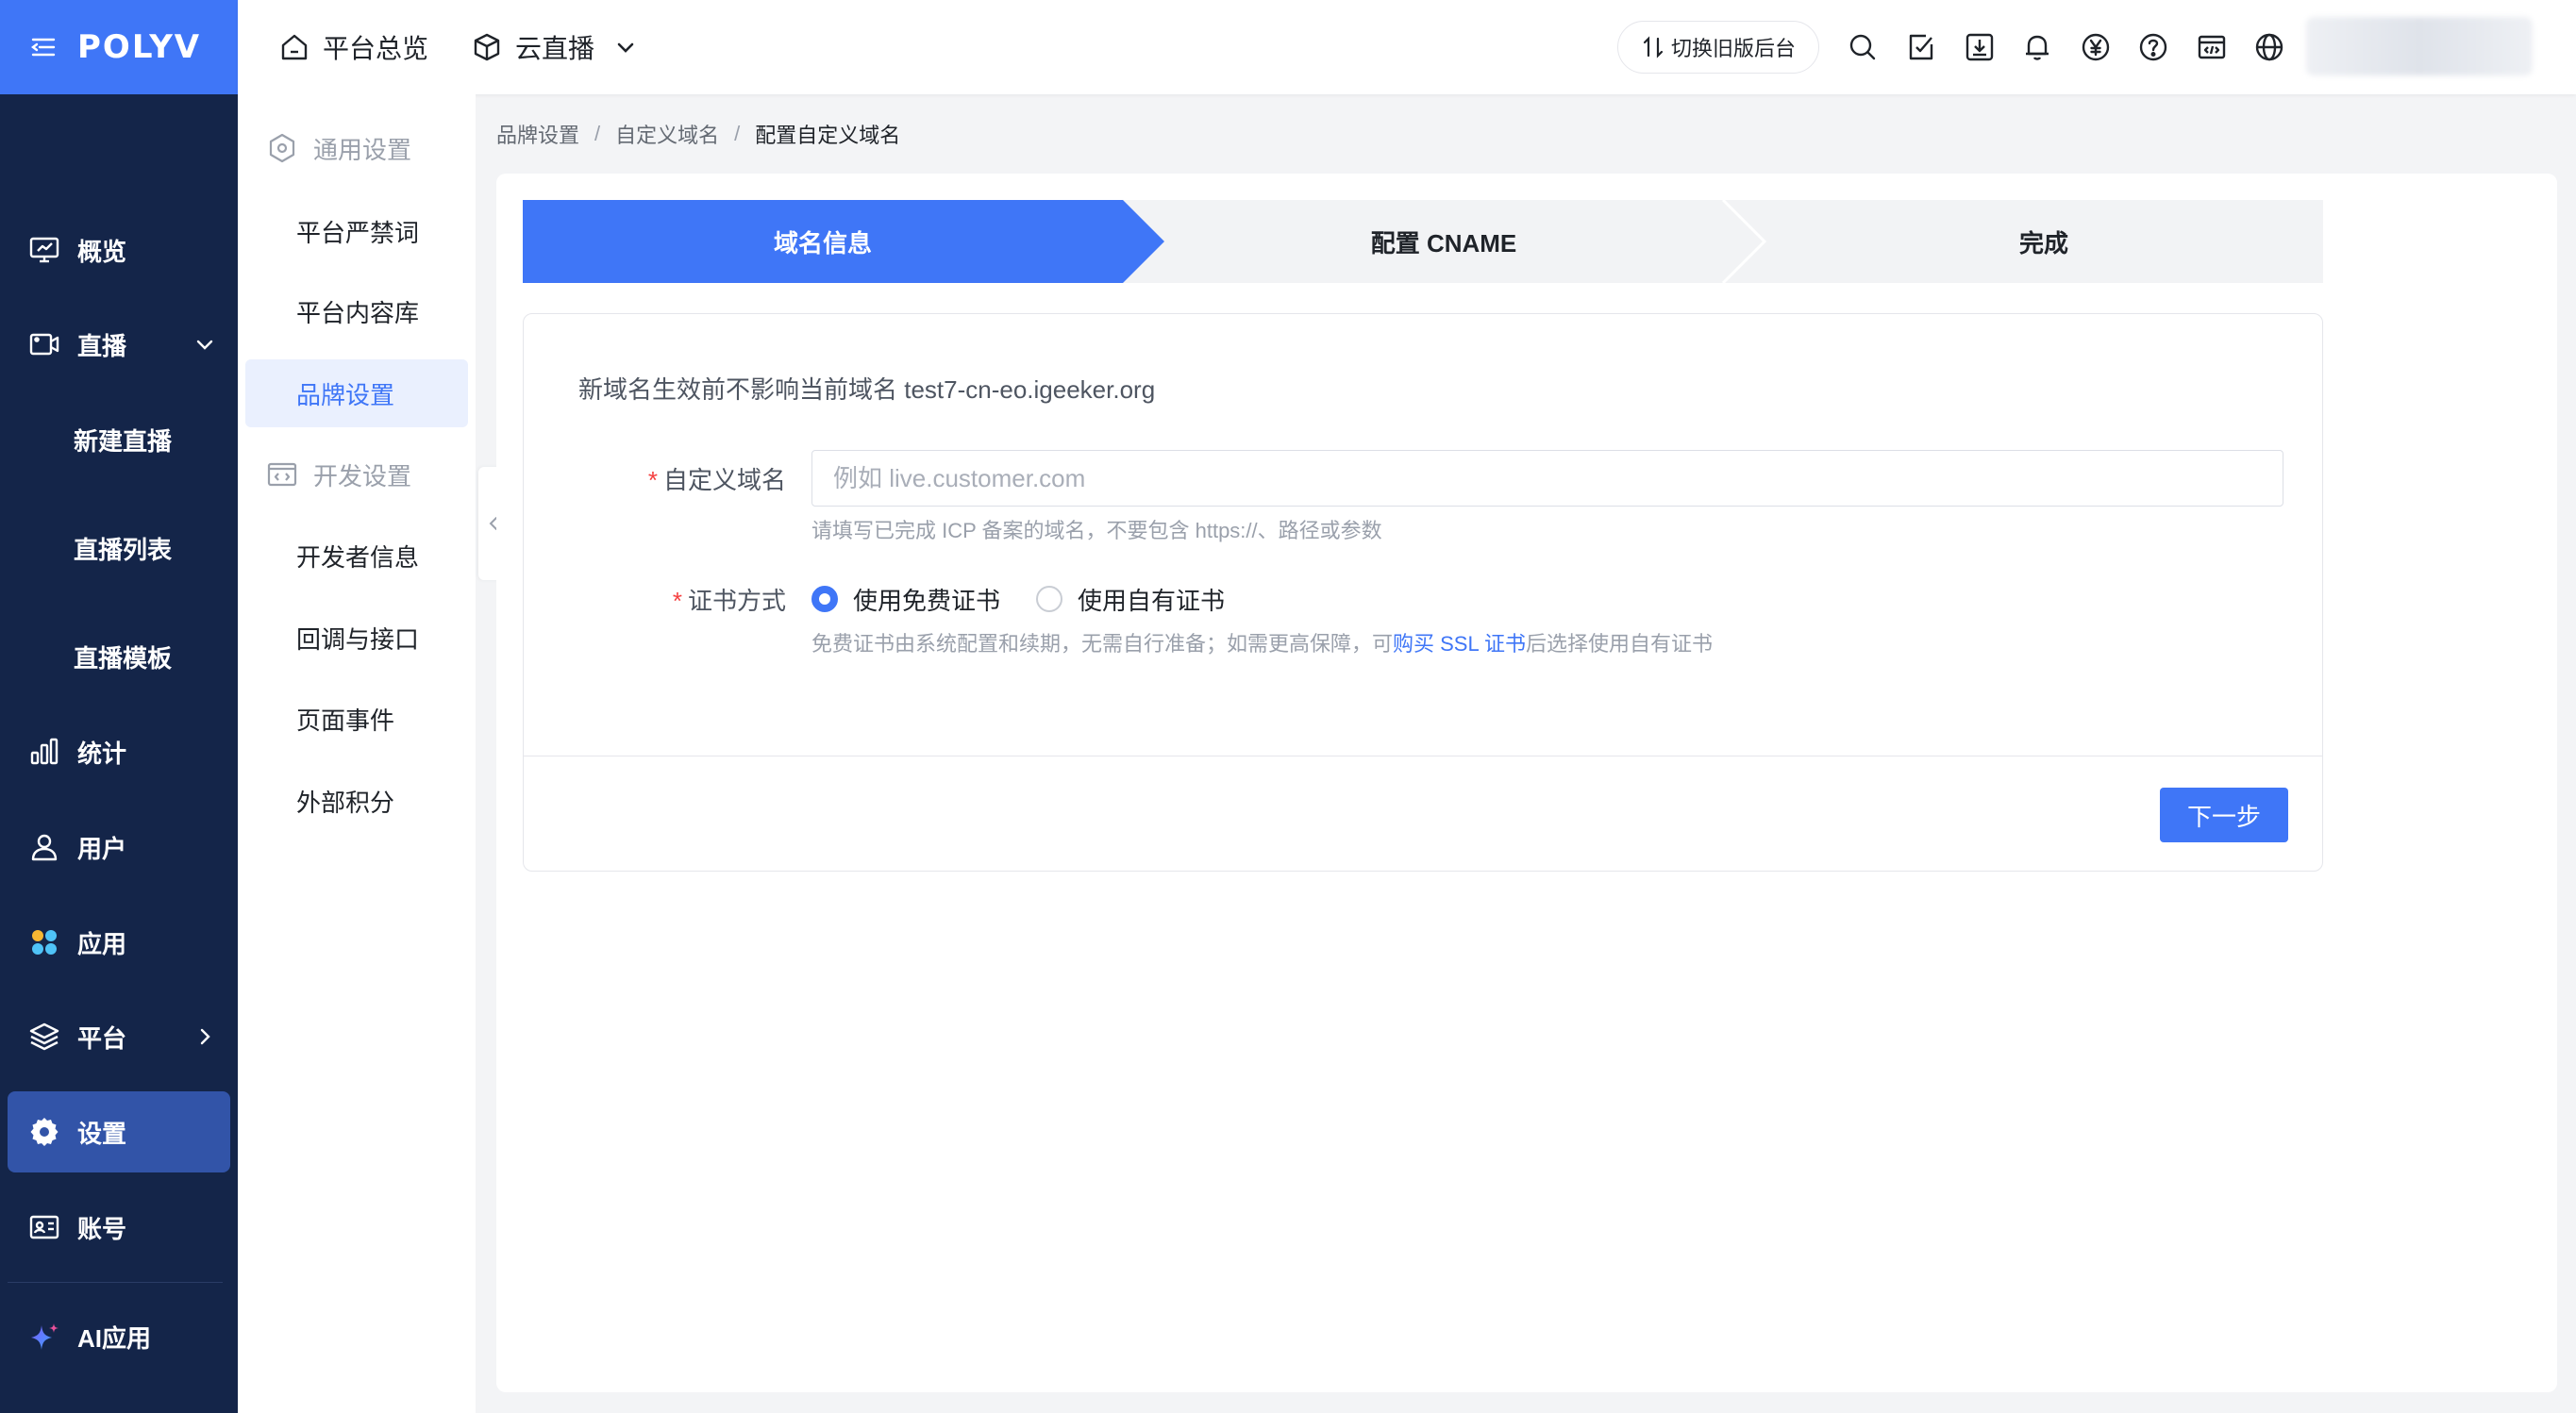 The width and height of the screenshot is (2576, 1413). Describe the element at coordinates (115, 1282) in the screenshot. I see `nav-divider` at that location.